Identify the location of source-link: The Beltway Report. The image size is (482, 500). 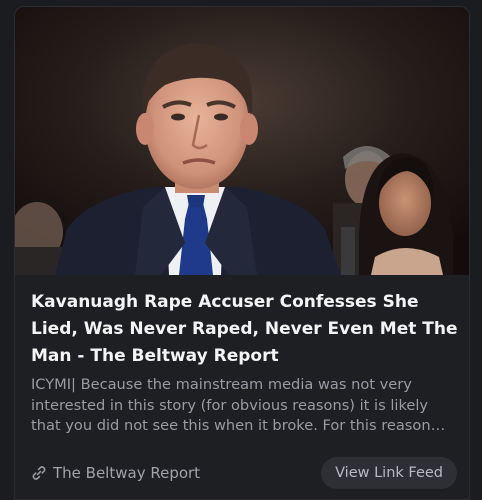
(115, 473).